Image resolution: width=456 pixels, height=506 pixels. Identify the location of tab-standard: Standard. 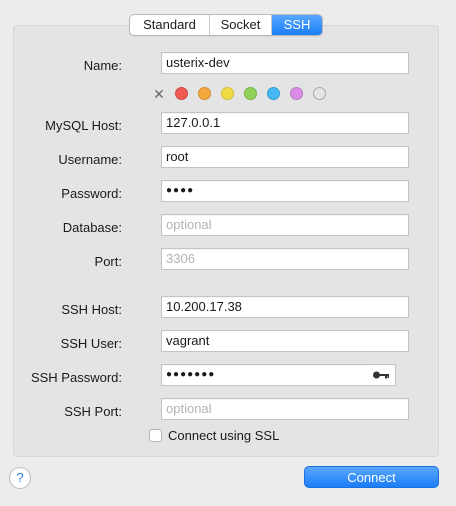
(170, 25).